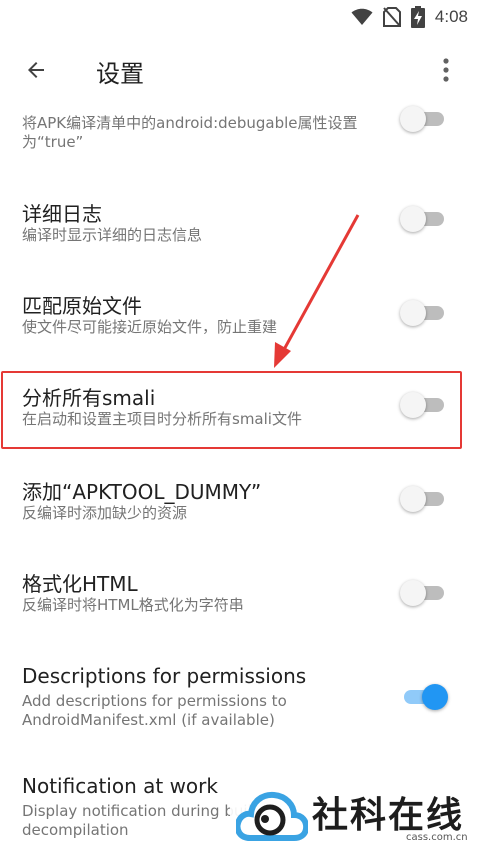 This screenshot has width=480, height=853. Describe the element at coordinates (437, 837) in the screenshot. I see `watermark-url: cass.com.cn` at that location.